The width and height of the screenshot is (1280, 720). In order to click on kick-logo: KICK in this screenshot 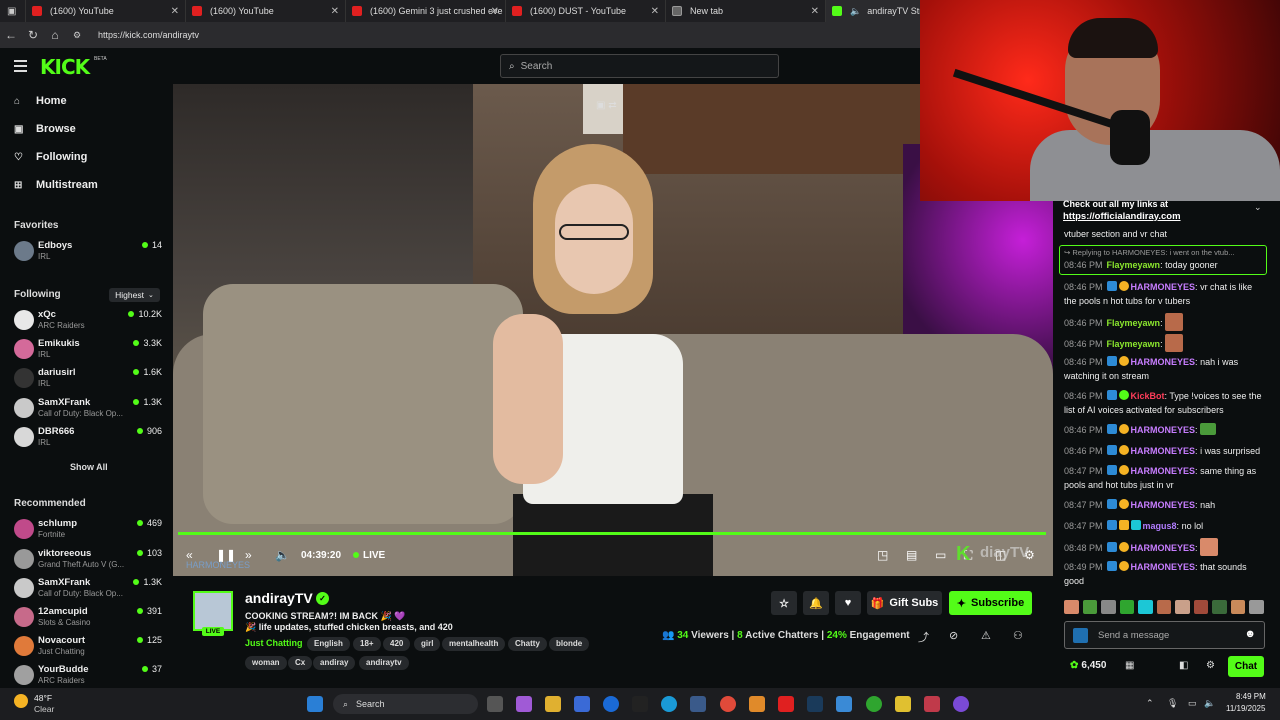, I will do `click(65, 67)`.